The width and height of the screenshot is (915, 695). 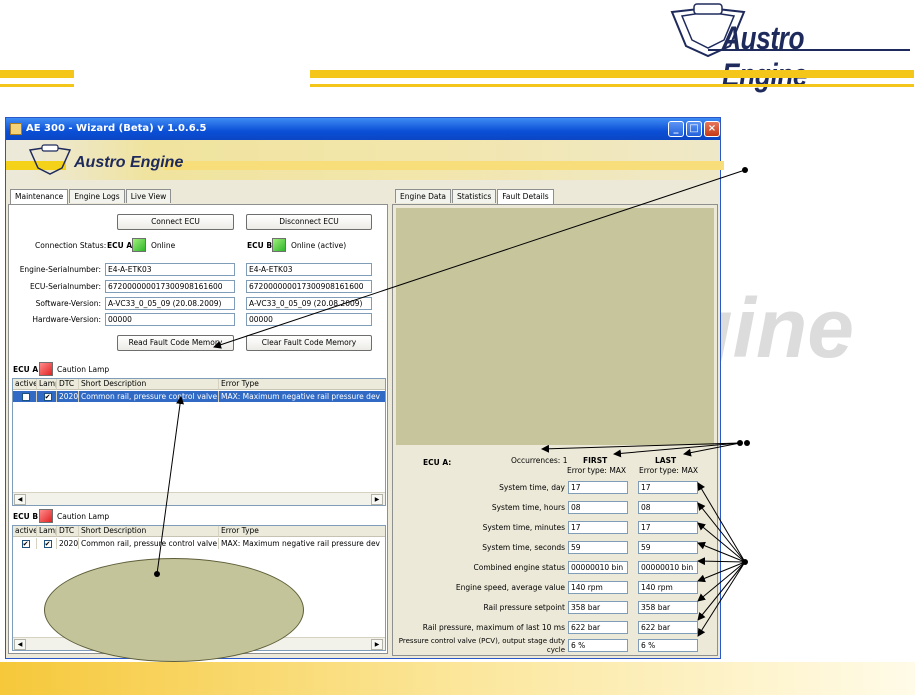 What do you see at coordinates (260, 245) in the screenshot?
I see `ecu-b-label: ECU B` at bounding box center [260, 245].